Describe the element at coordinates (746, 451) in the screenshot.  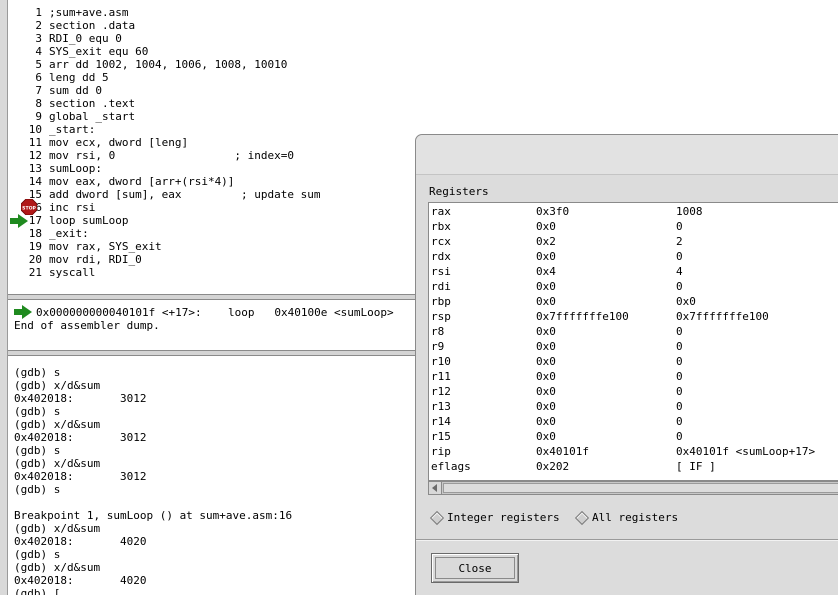
I see `register-natural-value: 0x40101f <sumLoop+17>` at that location.